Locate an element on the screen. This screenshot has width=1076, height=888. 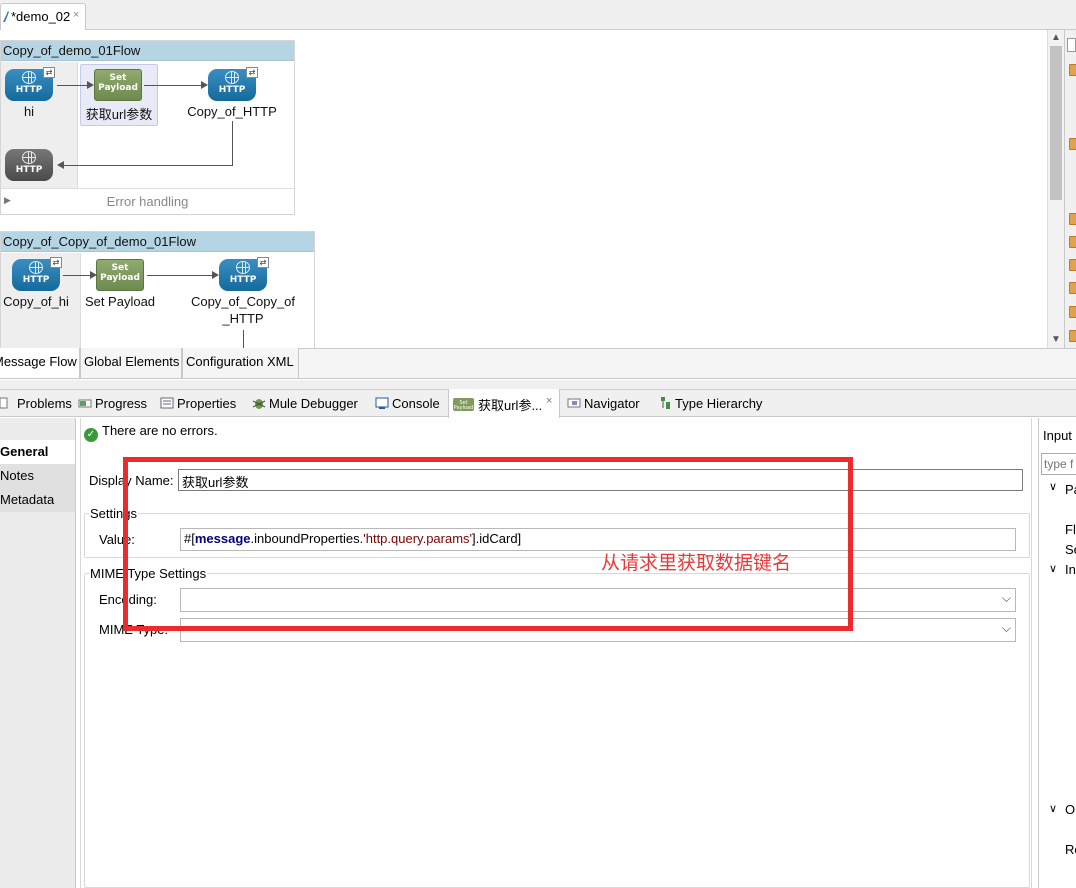
type-filter-input is located at coordinates (1058, 464).